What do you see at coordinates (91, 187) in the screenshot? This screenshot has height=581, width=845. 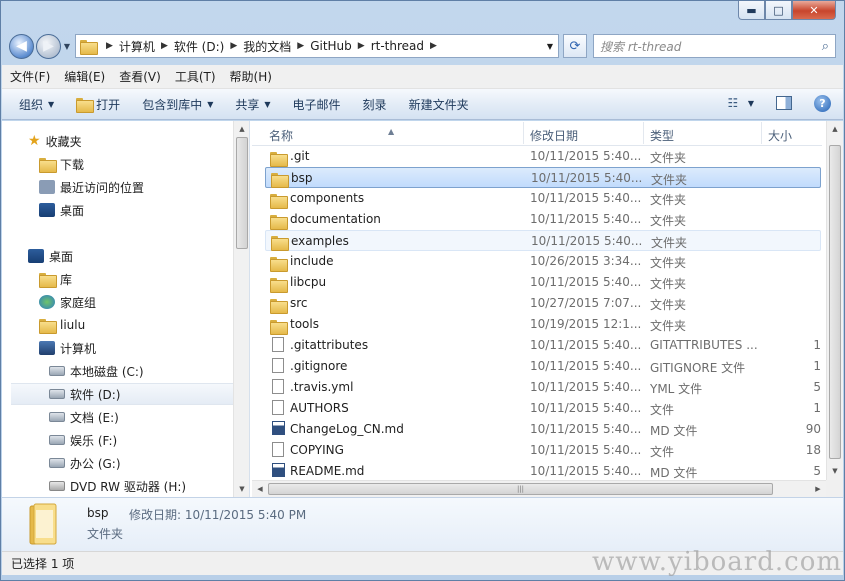 I see `nav-recent-places: 最近访问的位置` at bounding box center [91, 187].